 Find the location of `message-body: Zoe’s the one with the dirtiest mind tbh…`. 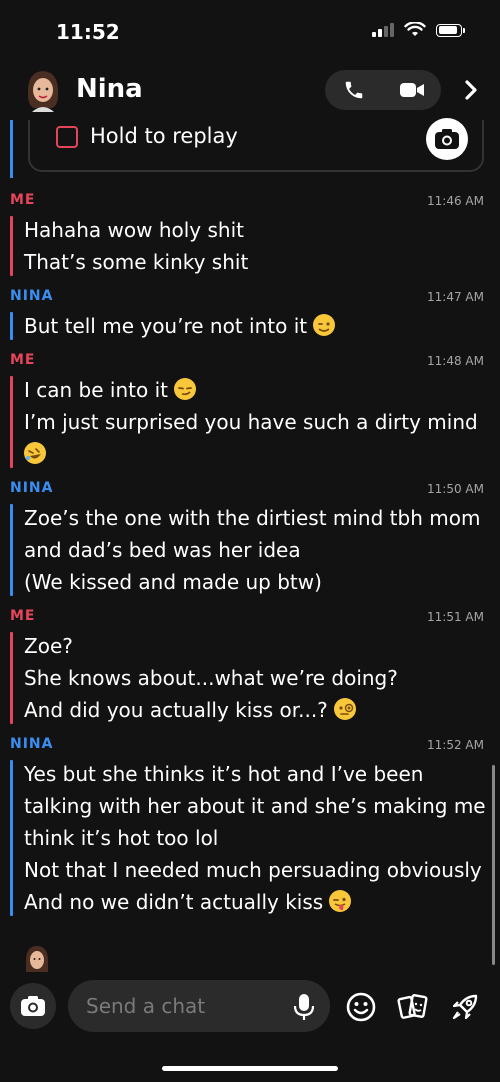

message-body: Zoe’s the one with the dirtiest mind tbh… is located at coordinates (248, 550).